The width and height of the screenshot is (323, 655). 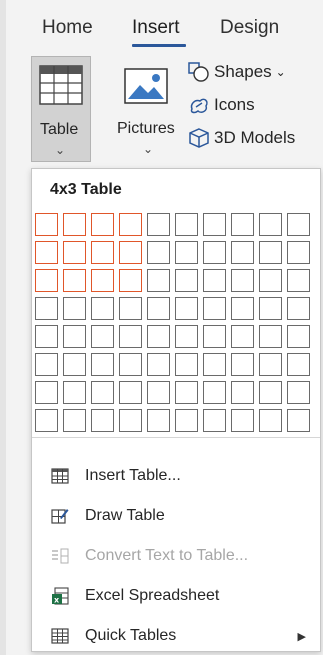 I want to click on icons-button: Icons, so click(x=221, y=105).